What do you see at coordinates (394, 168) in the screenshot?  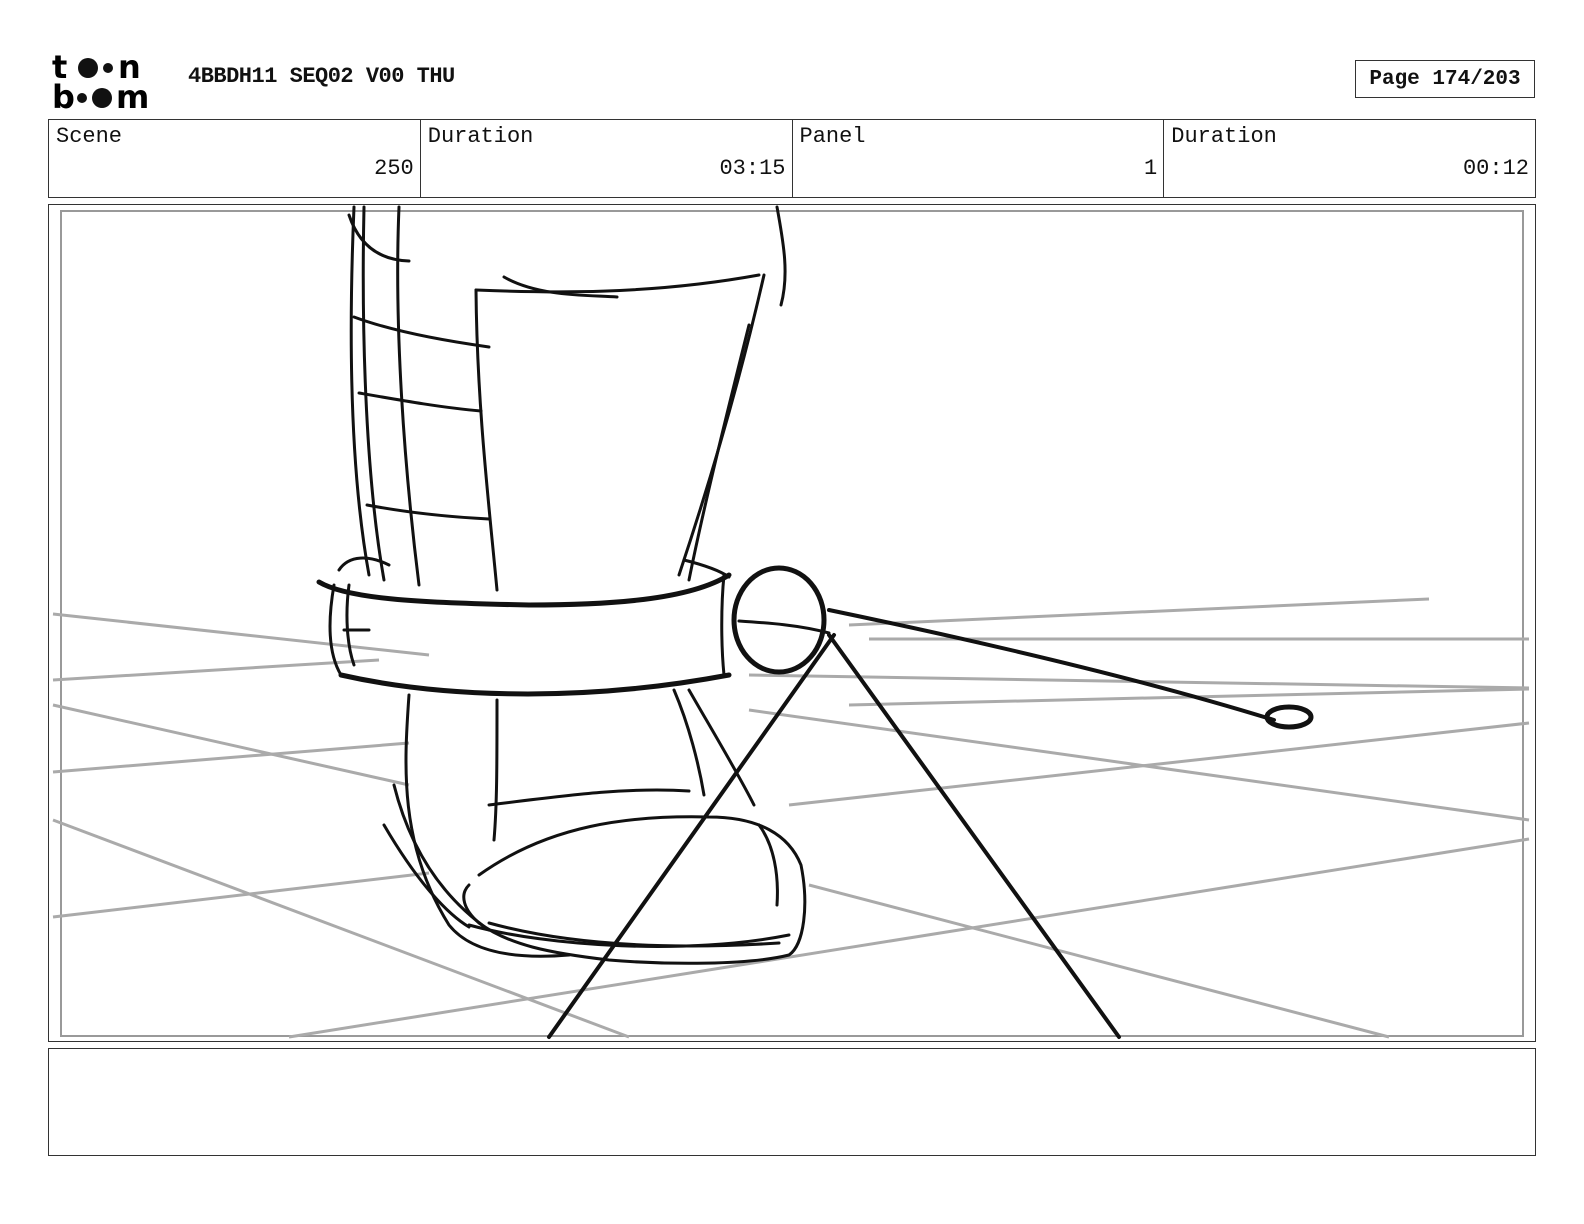 I see `scene-value: 250` at bounding box center [394, 168].